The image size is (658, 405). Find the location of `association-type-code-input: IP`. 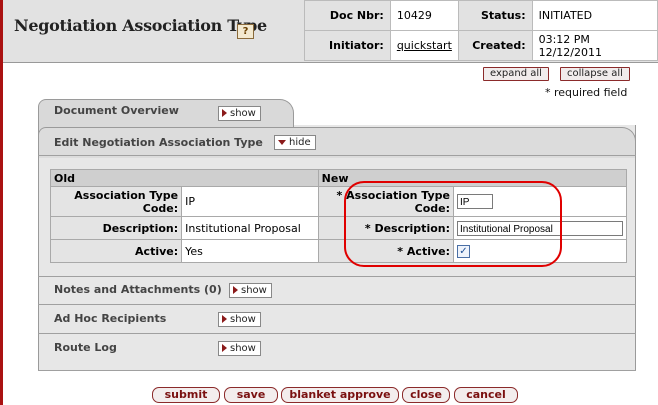

association-type-code-input: IP is located at coordinates (475, 201).